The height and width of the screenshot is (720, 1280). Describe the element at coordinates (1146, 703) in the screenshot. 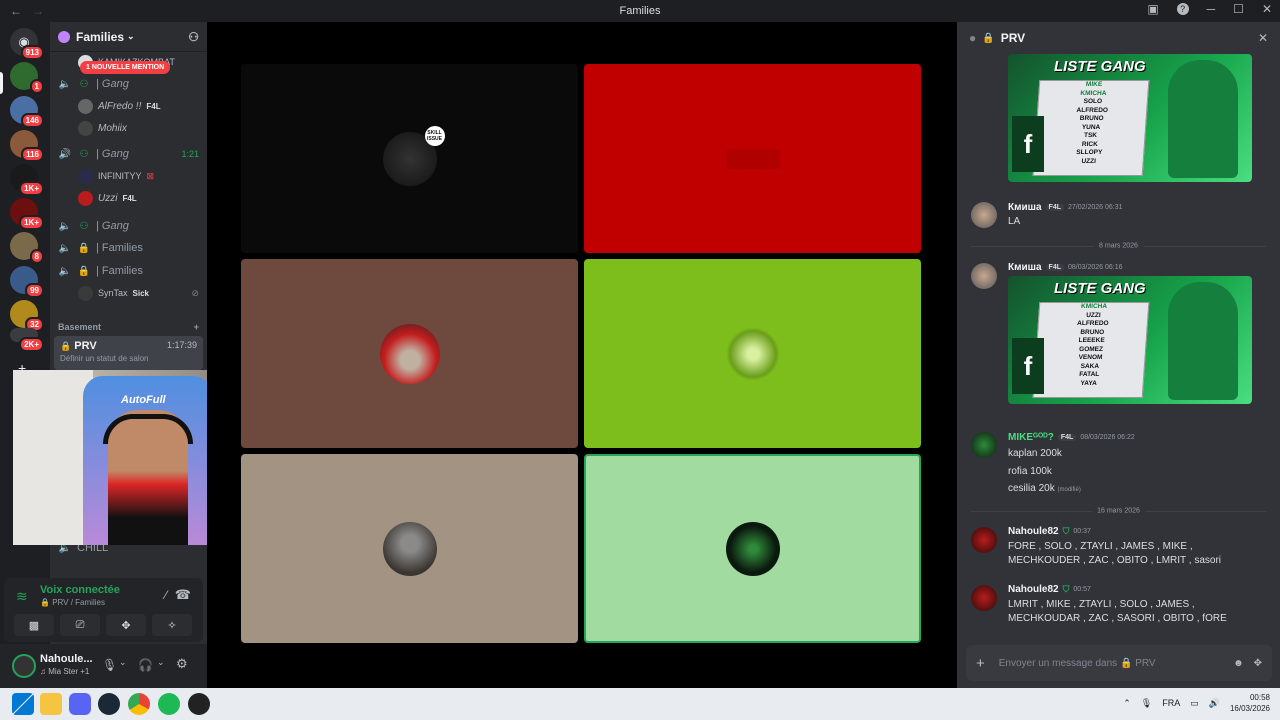

I see `tray-microphone-icon: 🎙` at that location.